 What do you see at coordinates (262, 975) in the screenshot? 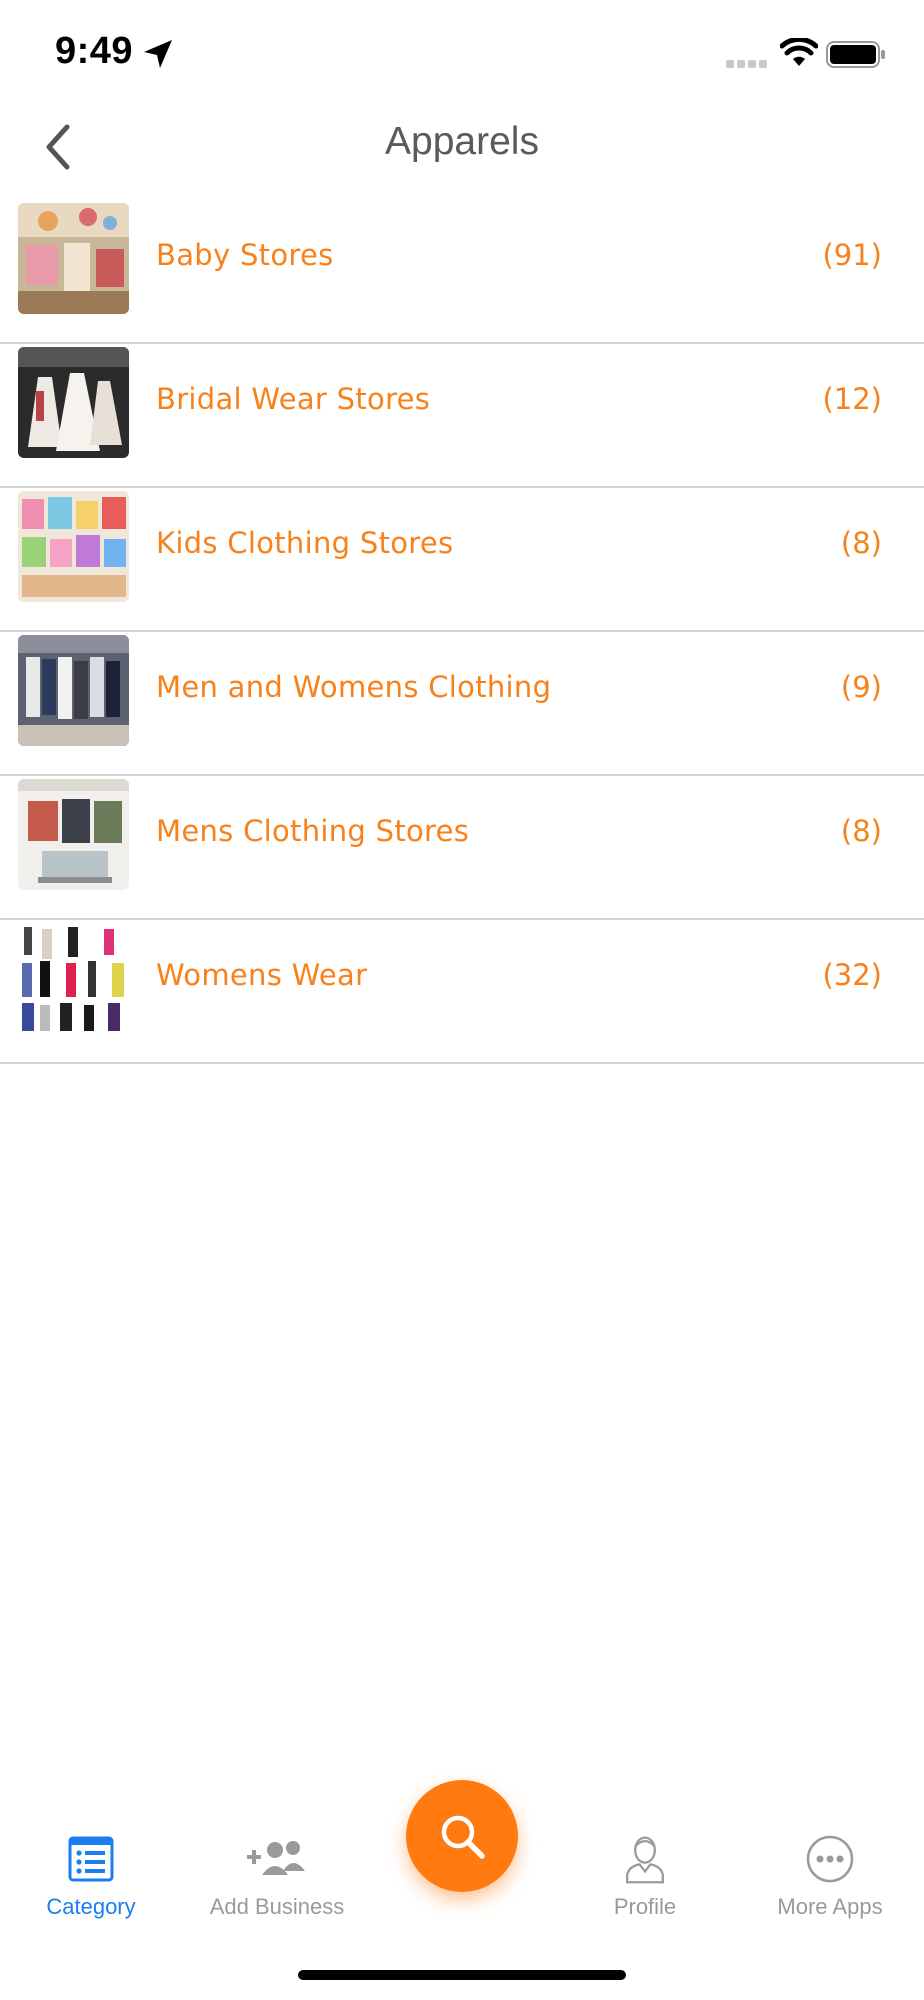
I see `category-label: Womens Wear` at bounding box center [262, 975].